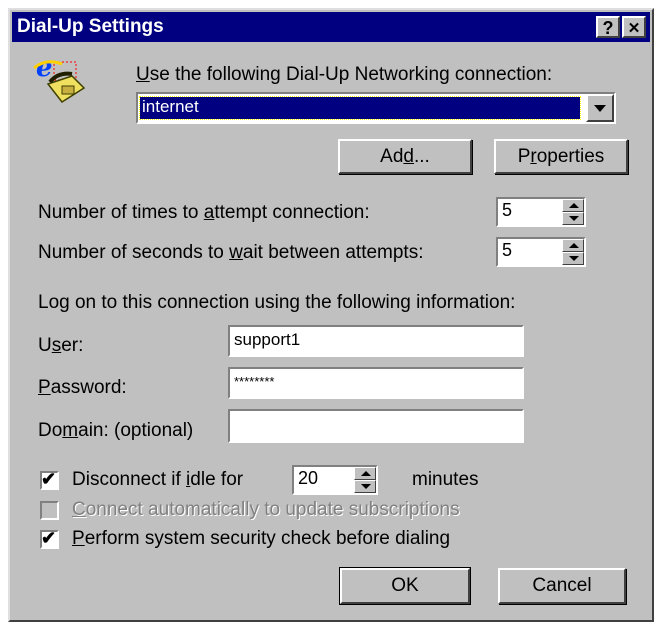 This screenshot has height=624, width=656. Describe the element at coordinates (541, 252) in the screenshot. I see `wait-spinner: 5` at that location.